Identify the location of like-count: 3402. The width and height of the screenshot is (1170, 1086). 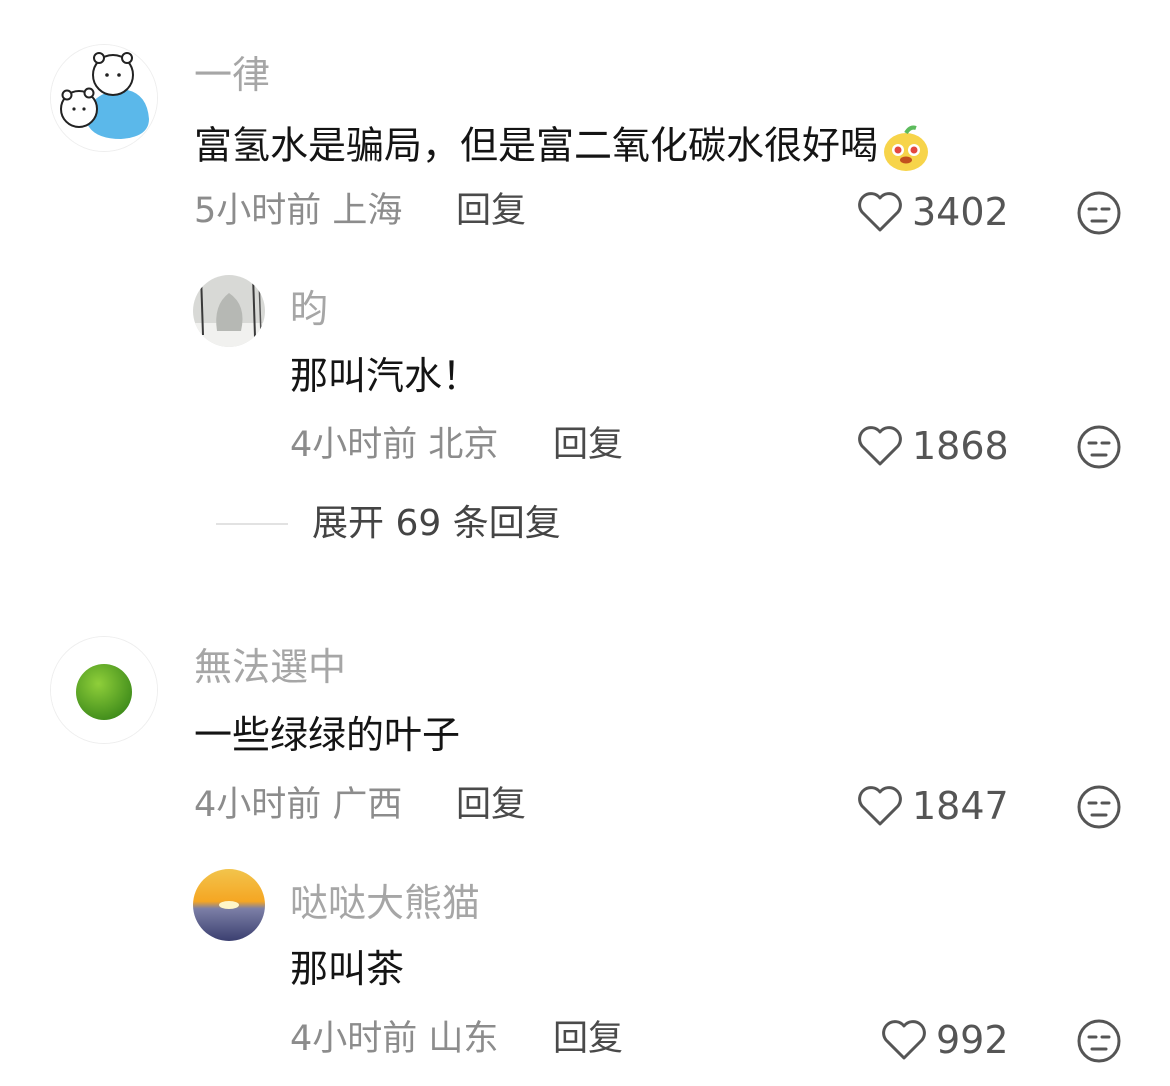
(960, 212).